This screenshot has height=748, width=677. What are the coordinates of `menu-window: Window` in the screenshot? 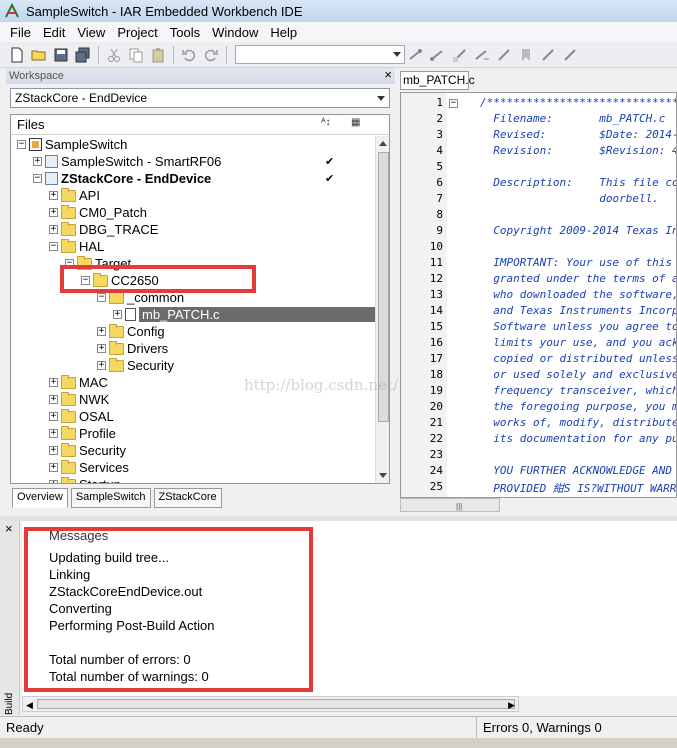 It's located at (235, 32).